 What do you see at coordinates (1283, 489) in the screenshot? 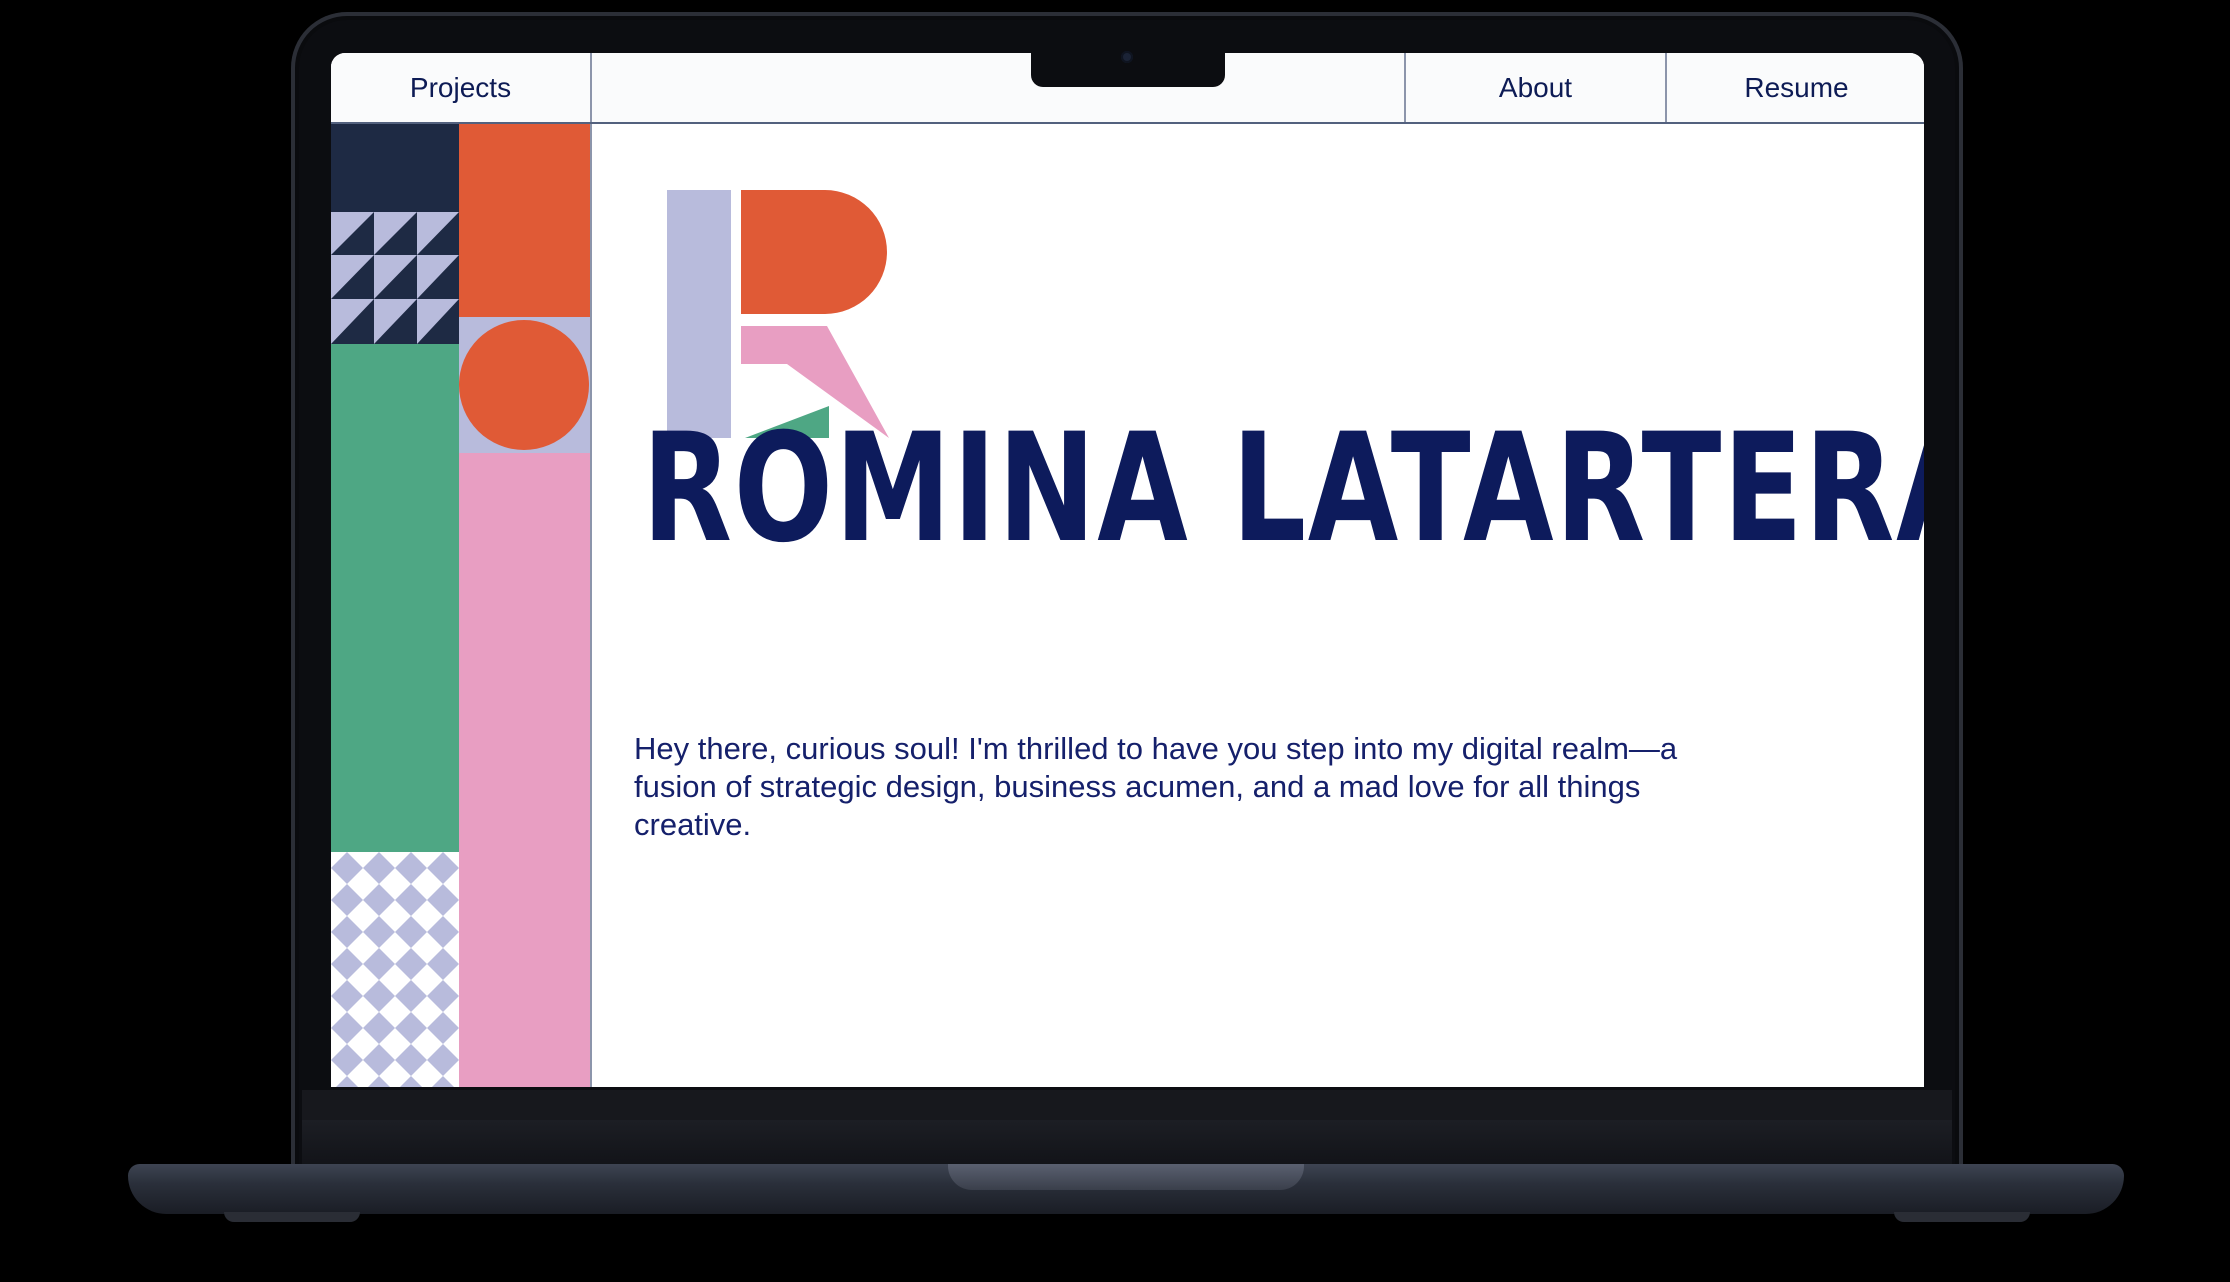
I see `page-title: ROMINA LATARTERA` at bounding box center [1283, 489].